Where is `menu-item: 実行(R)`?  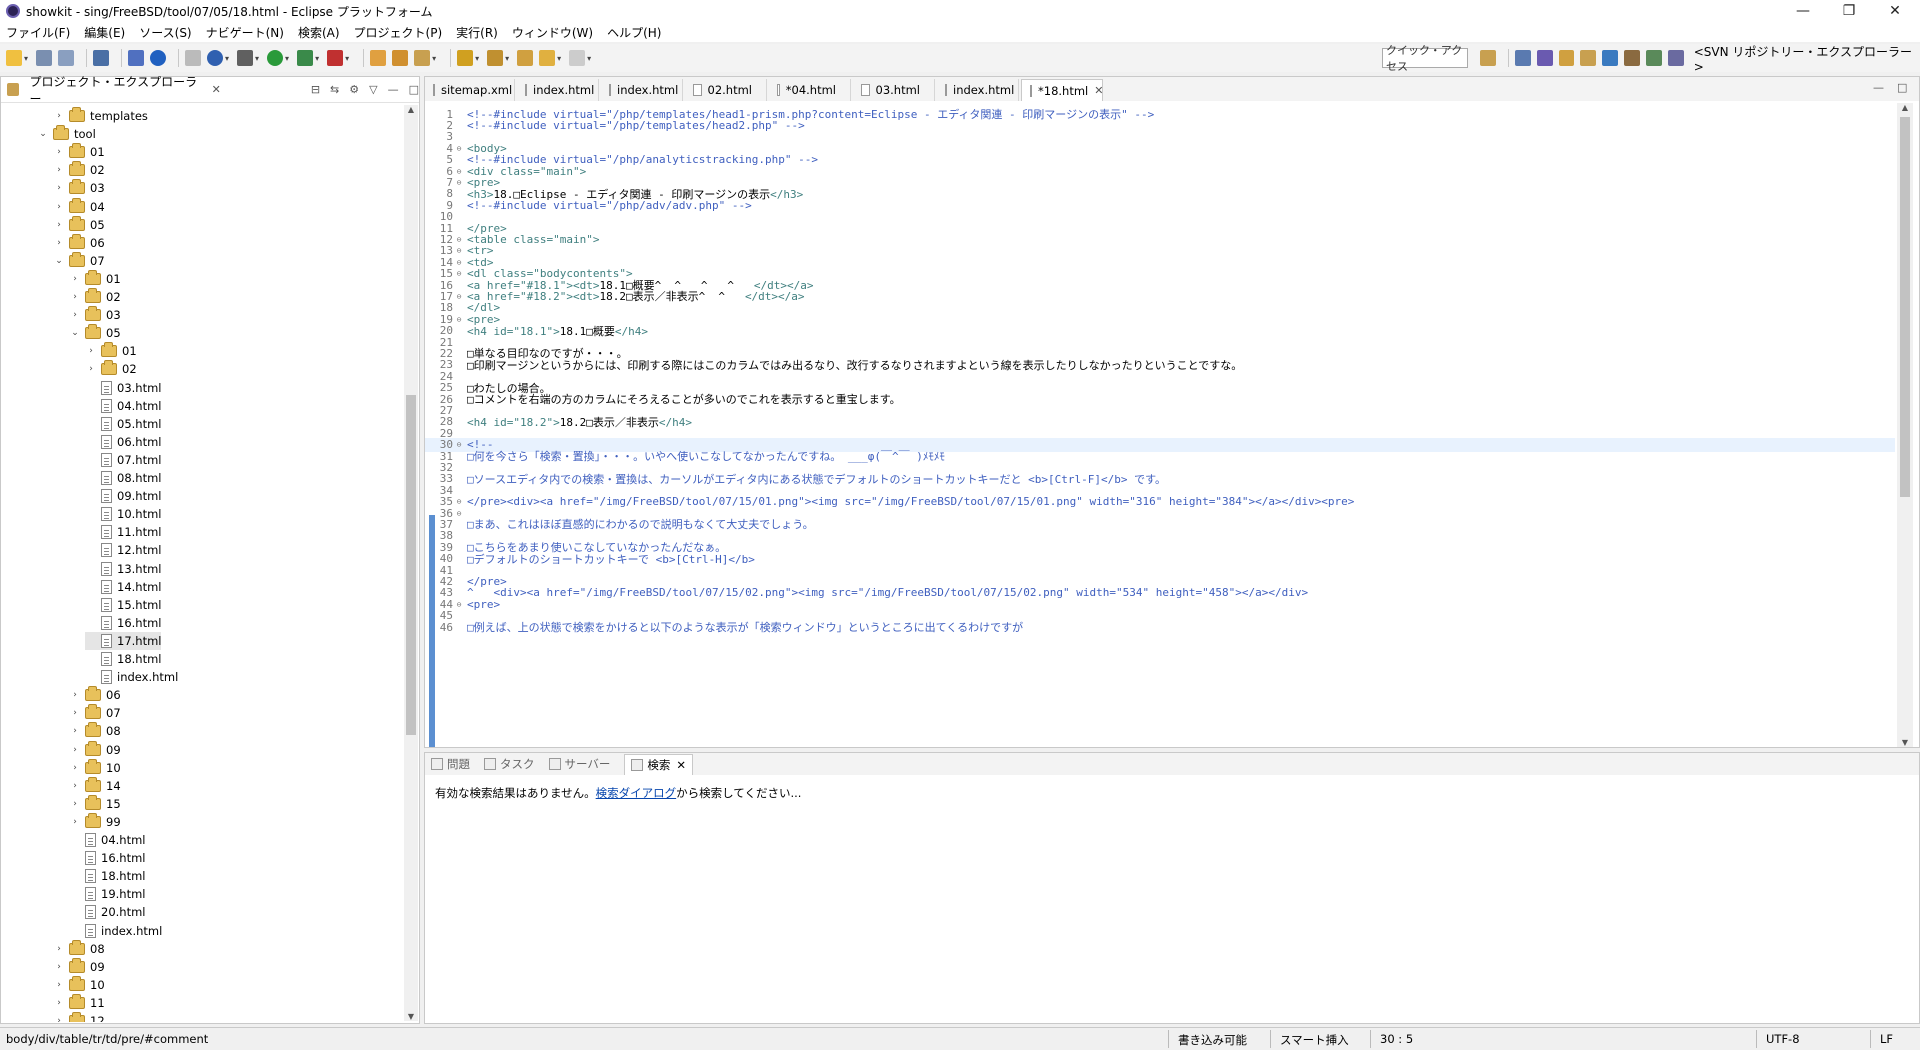
menu-item: 実行(R) is located at coordinates (477, 32).